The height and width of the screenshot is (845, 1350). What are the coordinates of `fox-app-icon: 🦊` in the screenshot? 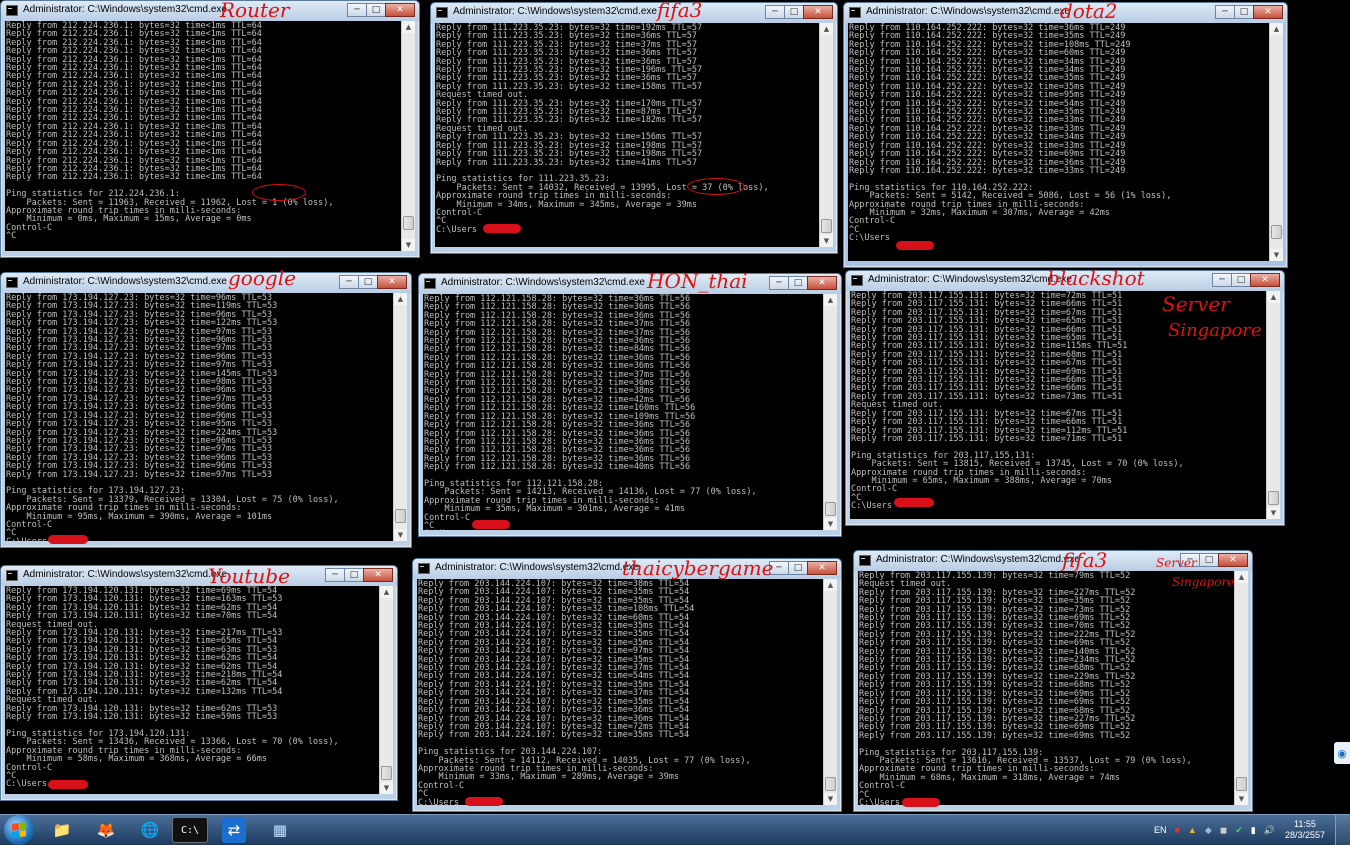 It's located at (106, 830).